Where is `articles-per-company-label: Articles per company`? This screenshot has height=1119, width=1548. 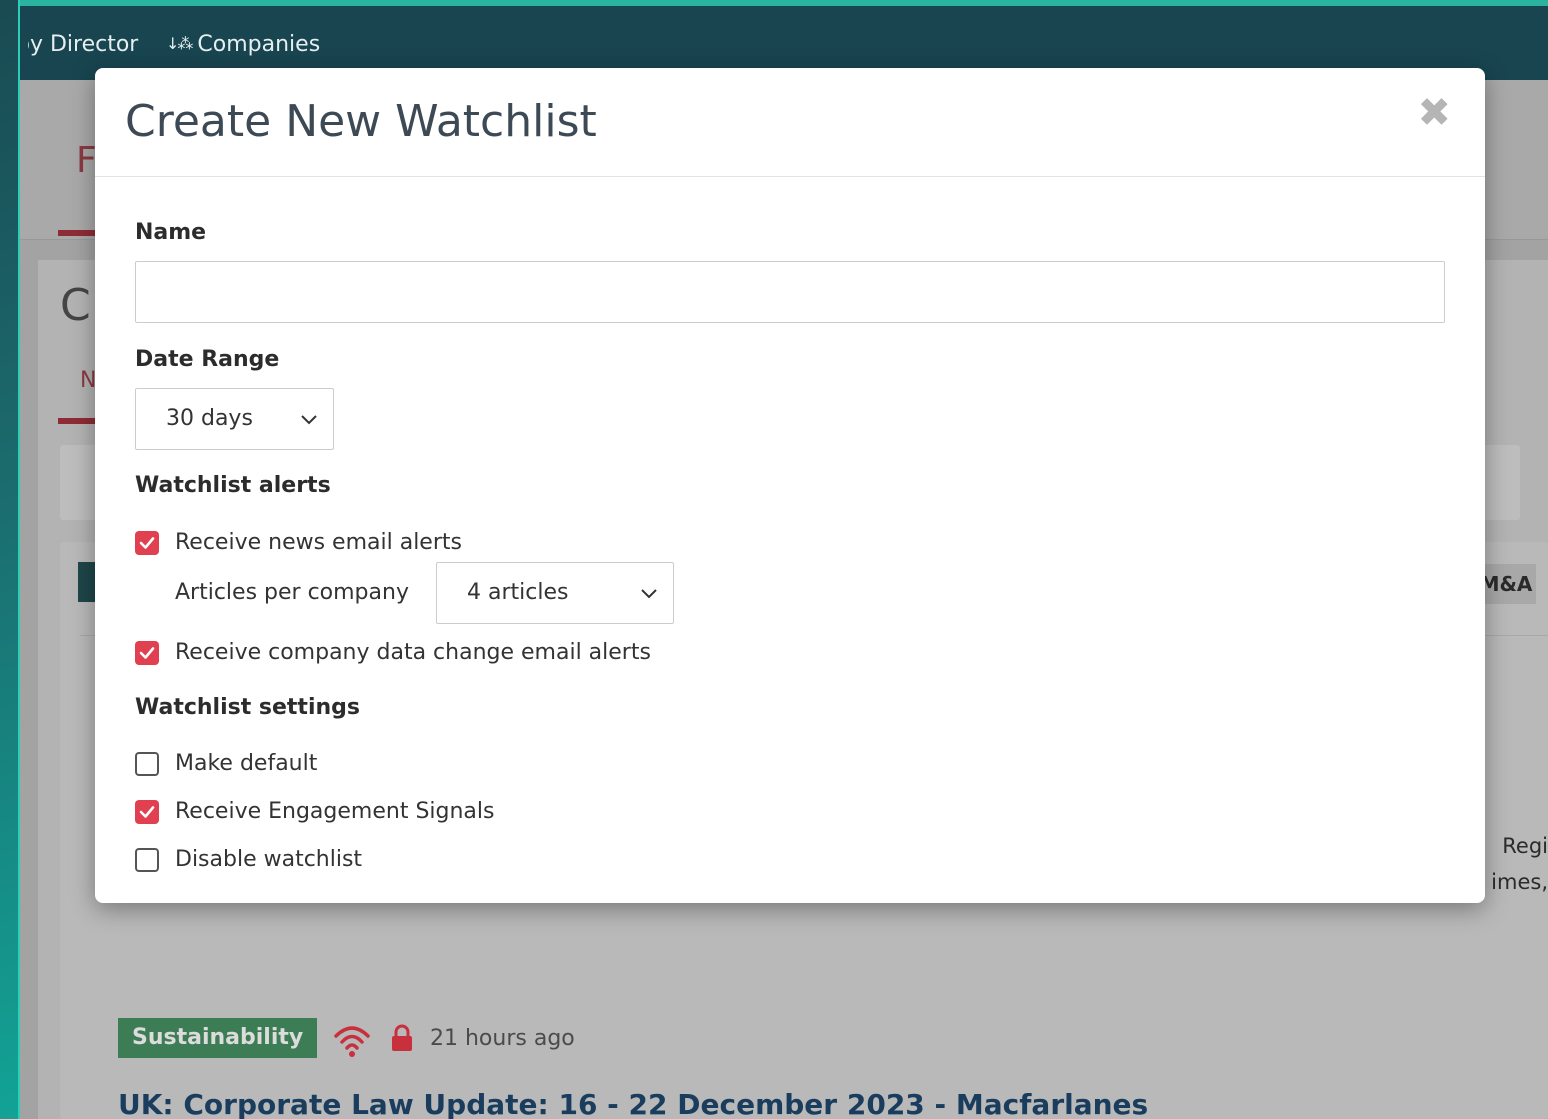 articles-per-company-label: Articles per company is located at coordinates (292, 592).